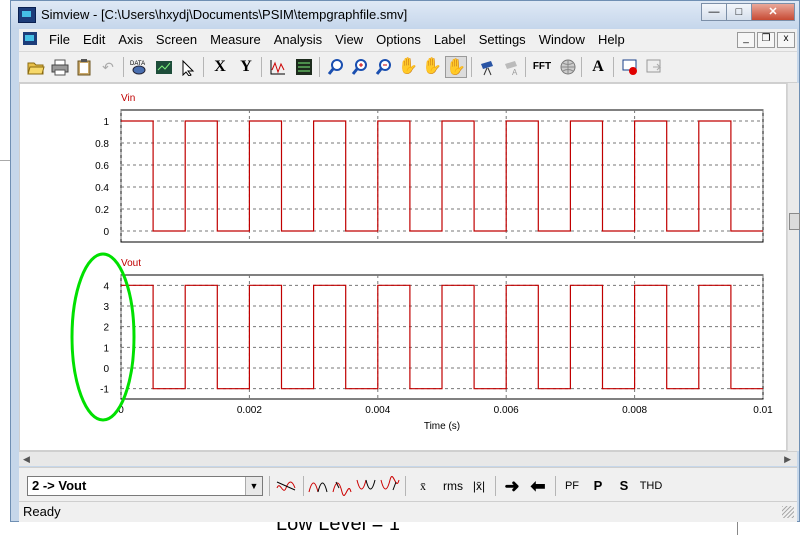  I want to click on mdi-close-button: x, so click(786, 40).